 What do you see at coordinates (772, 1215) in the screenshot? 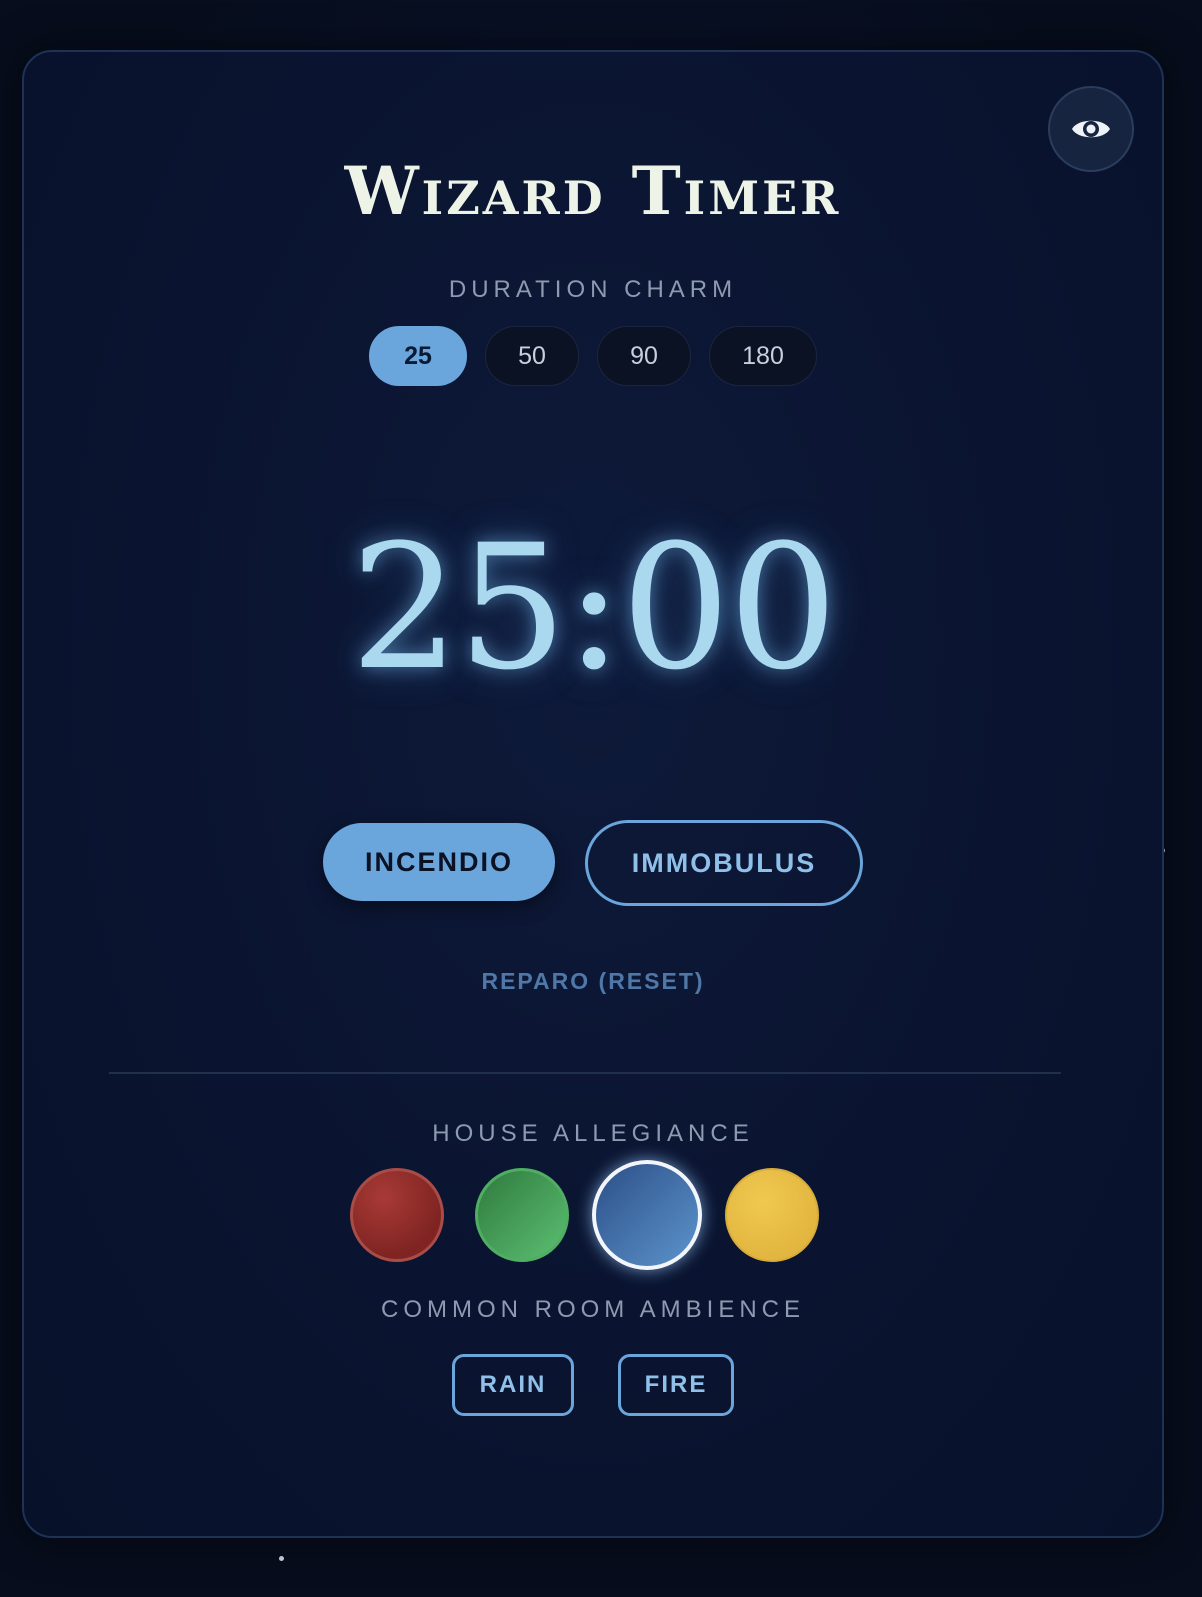
I see `house-option-yellow` at bounding box center [772, 1215].